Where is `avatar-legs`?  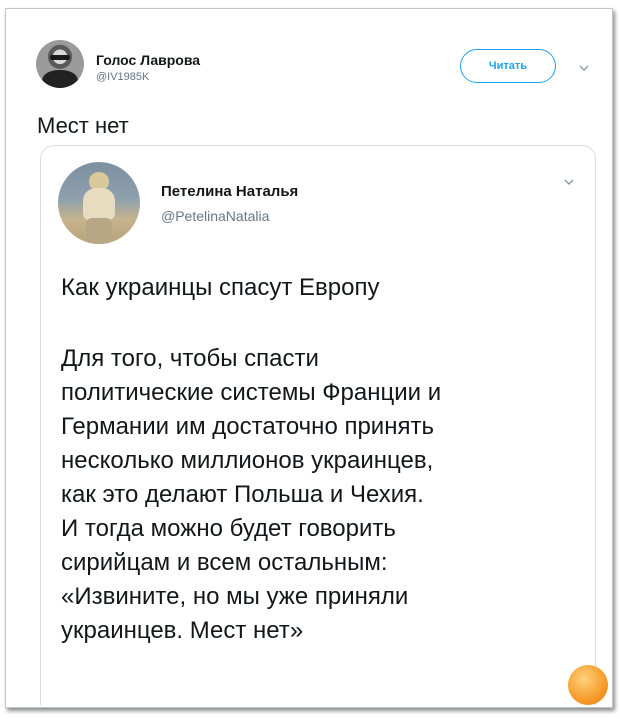 avatar-legs is located at coordinates (99, 231).